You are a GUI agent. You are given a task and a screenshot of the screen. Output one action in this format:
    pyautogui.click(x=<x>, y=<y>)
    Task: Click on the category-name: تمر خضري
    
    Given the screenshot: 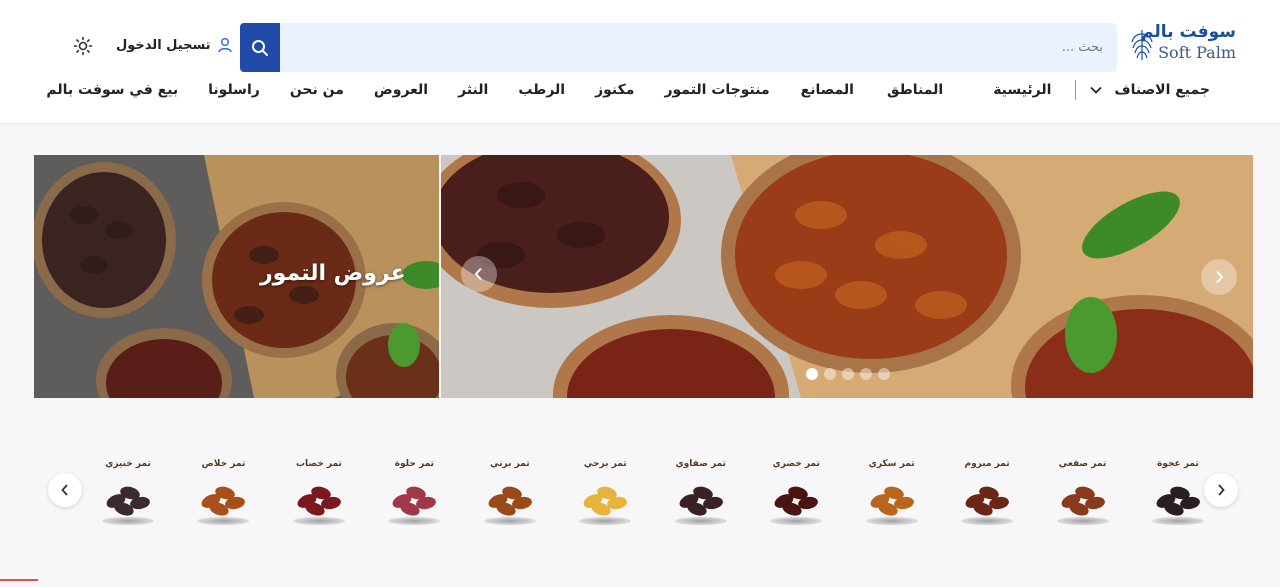 What is the action you would take?
    pyautogui.click(x=796, y=464)
    